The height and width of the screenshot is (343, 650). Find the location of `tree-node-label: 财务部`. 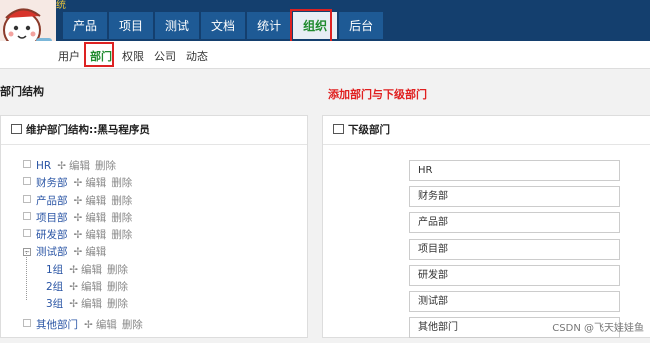

tree-node-label: 财务部 is located at coordinates (52, 183).